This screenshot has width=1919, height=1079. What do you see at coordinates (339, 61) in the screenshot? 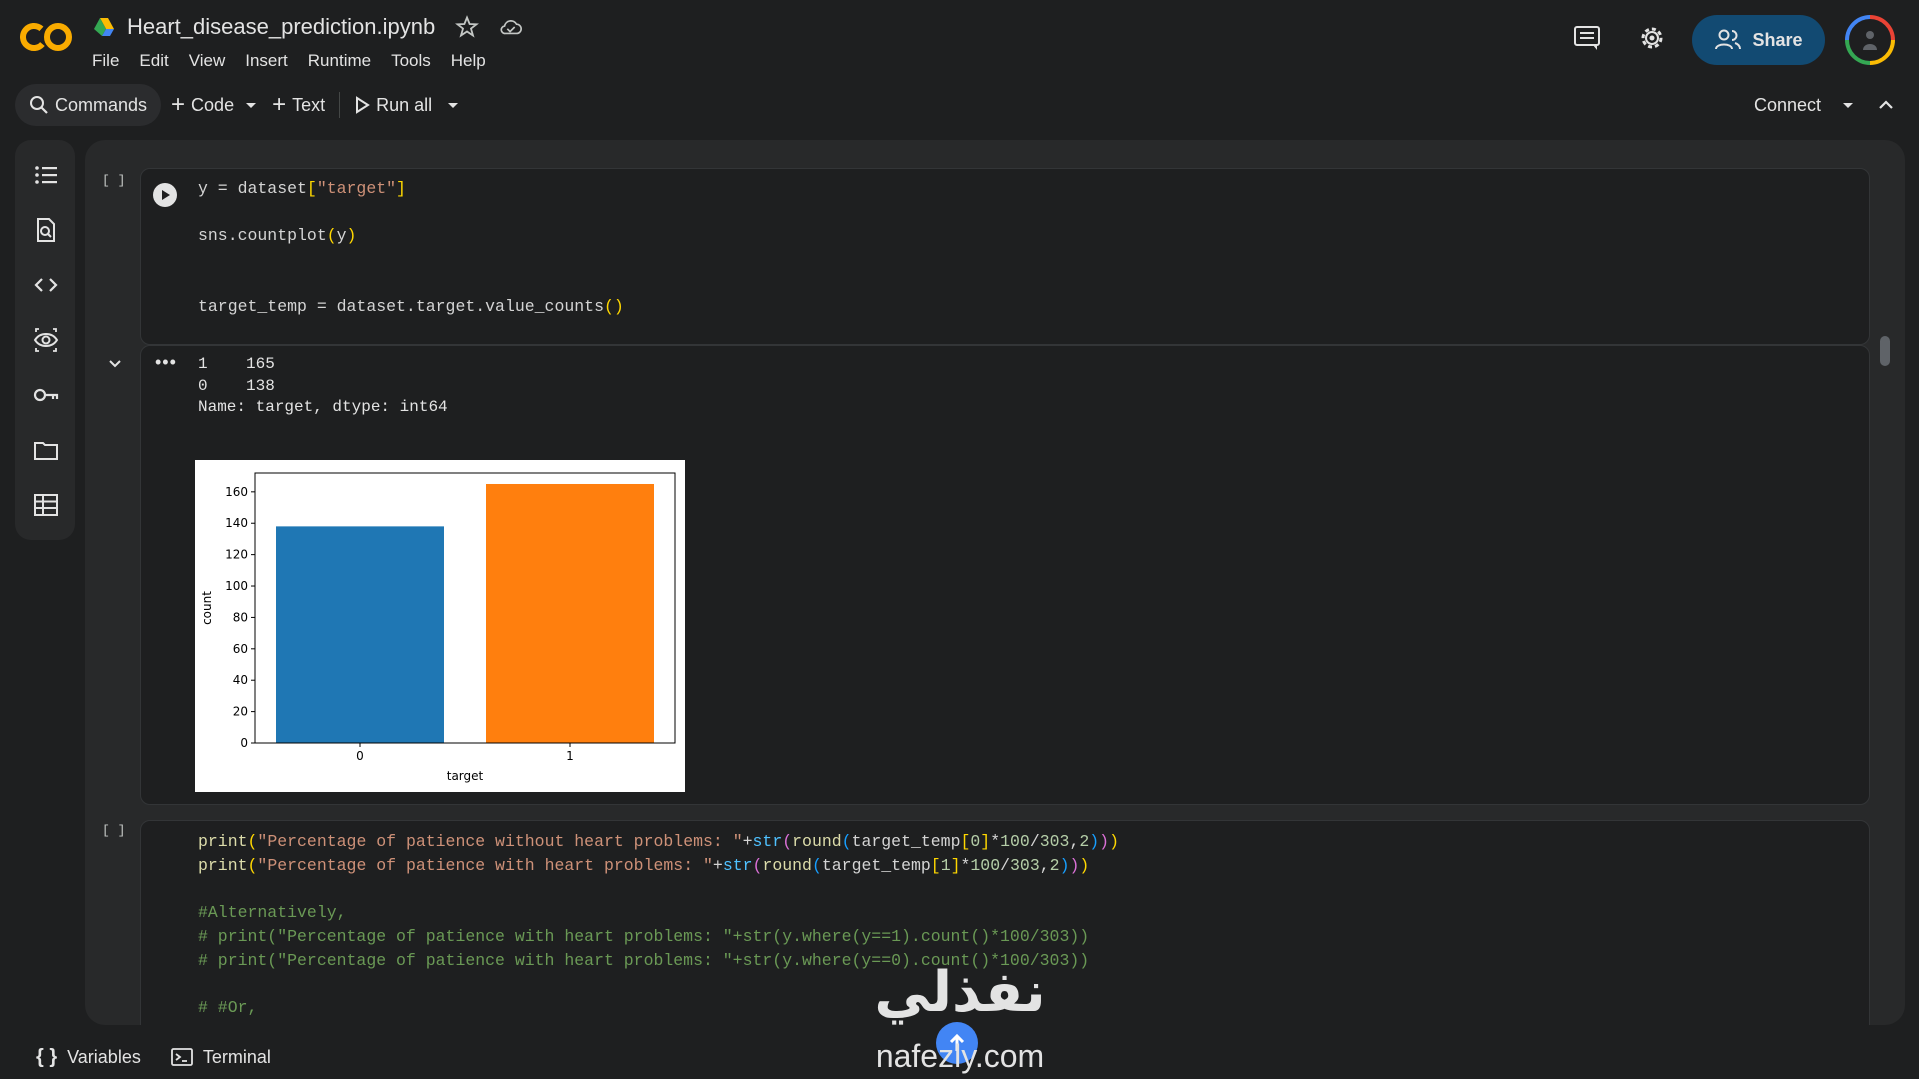
I see `menu-runtime: Runtime` at bounding box center [339, 61].